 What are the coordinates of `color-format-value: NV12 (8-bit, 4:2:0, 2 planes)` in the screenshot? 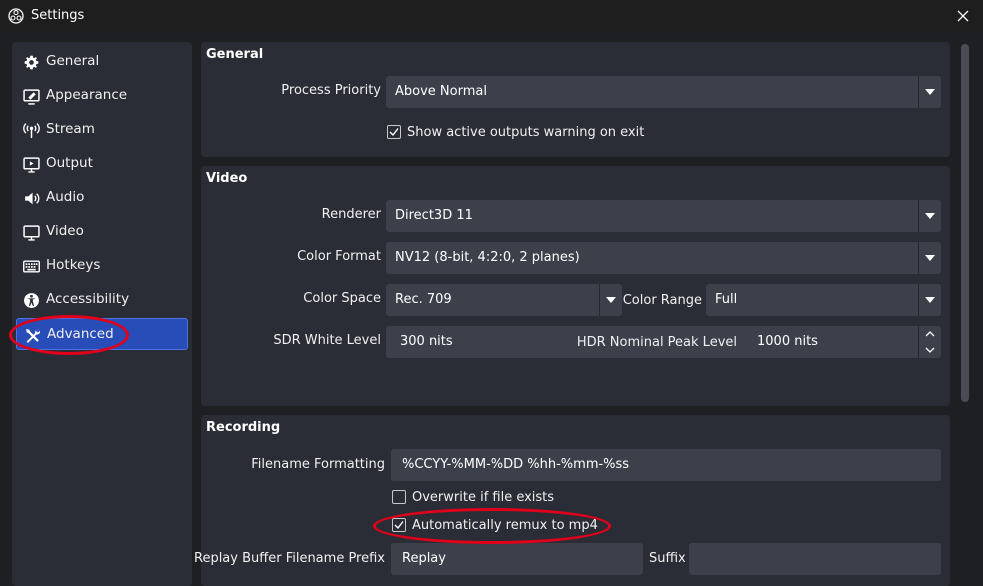 It's located at (487, 257).